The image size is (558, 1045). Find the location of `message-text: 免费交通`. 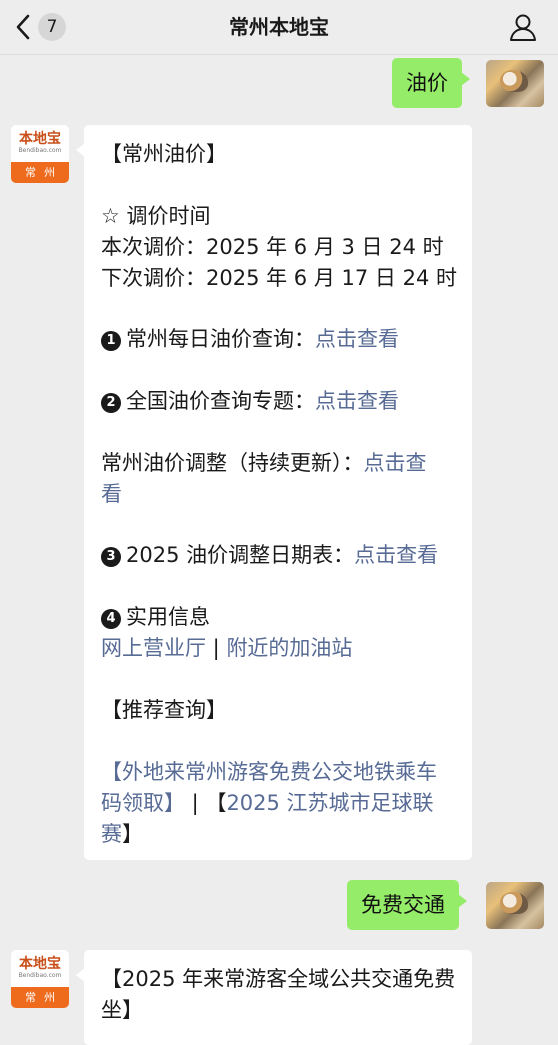

message-text: 免费交通 is located at coordinates (403, 905).